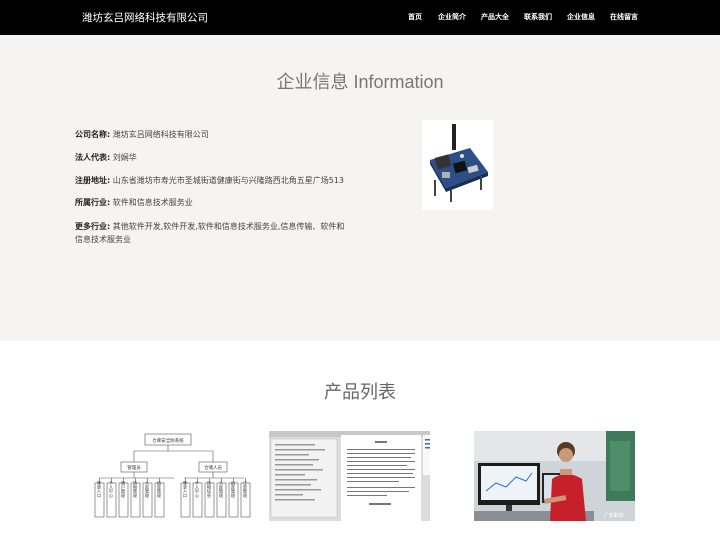 This screenshot has width=720, height=540. What do you see at coordinates (228, 180) in the screenshot?
I see `field-value: 山东省潍坊市寿光市圣城街道健康街与兴隆路西北角五星广场513` at bounding box center [228, 180].